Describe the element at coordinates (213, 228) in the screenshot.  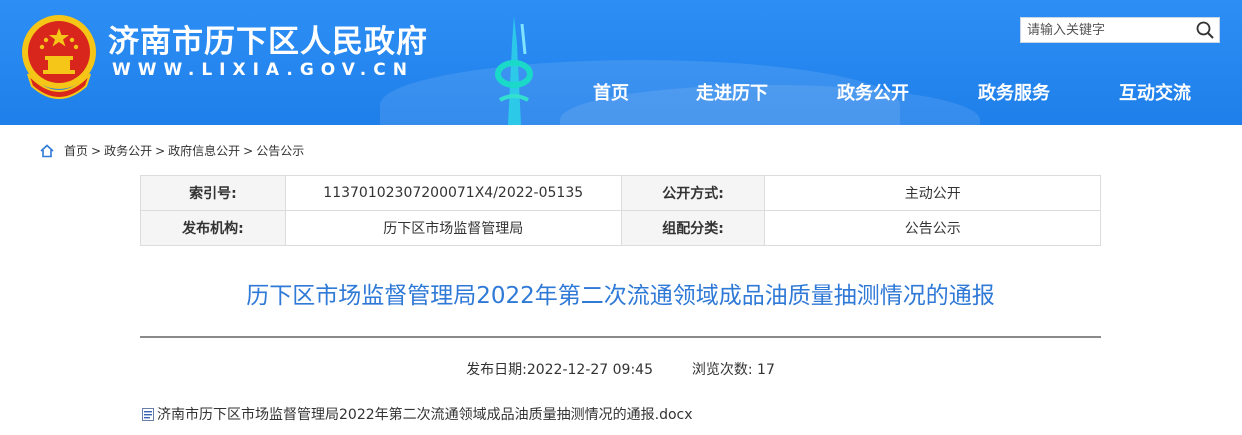
I see `issuing-agency-label: 发布机构:` at that location.